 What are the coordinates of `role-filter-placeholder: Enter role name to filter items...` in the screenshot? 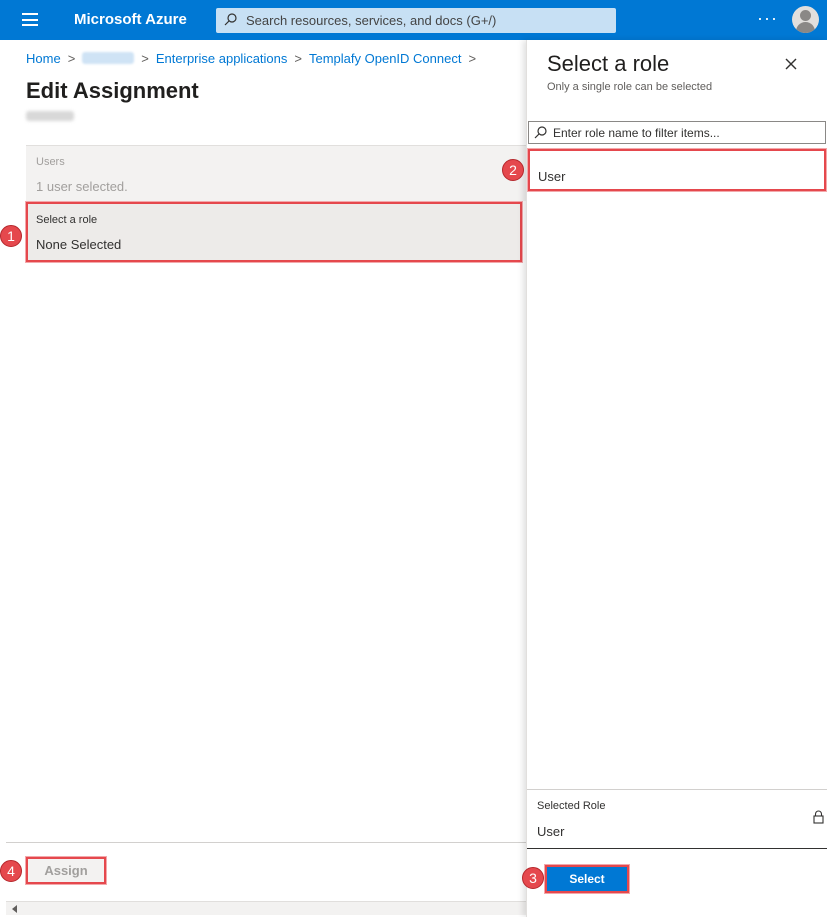 It's located at (636, 133).